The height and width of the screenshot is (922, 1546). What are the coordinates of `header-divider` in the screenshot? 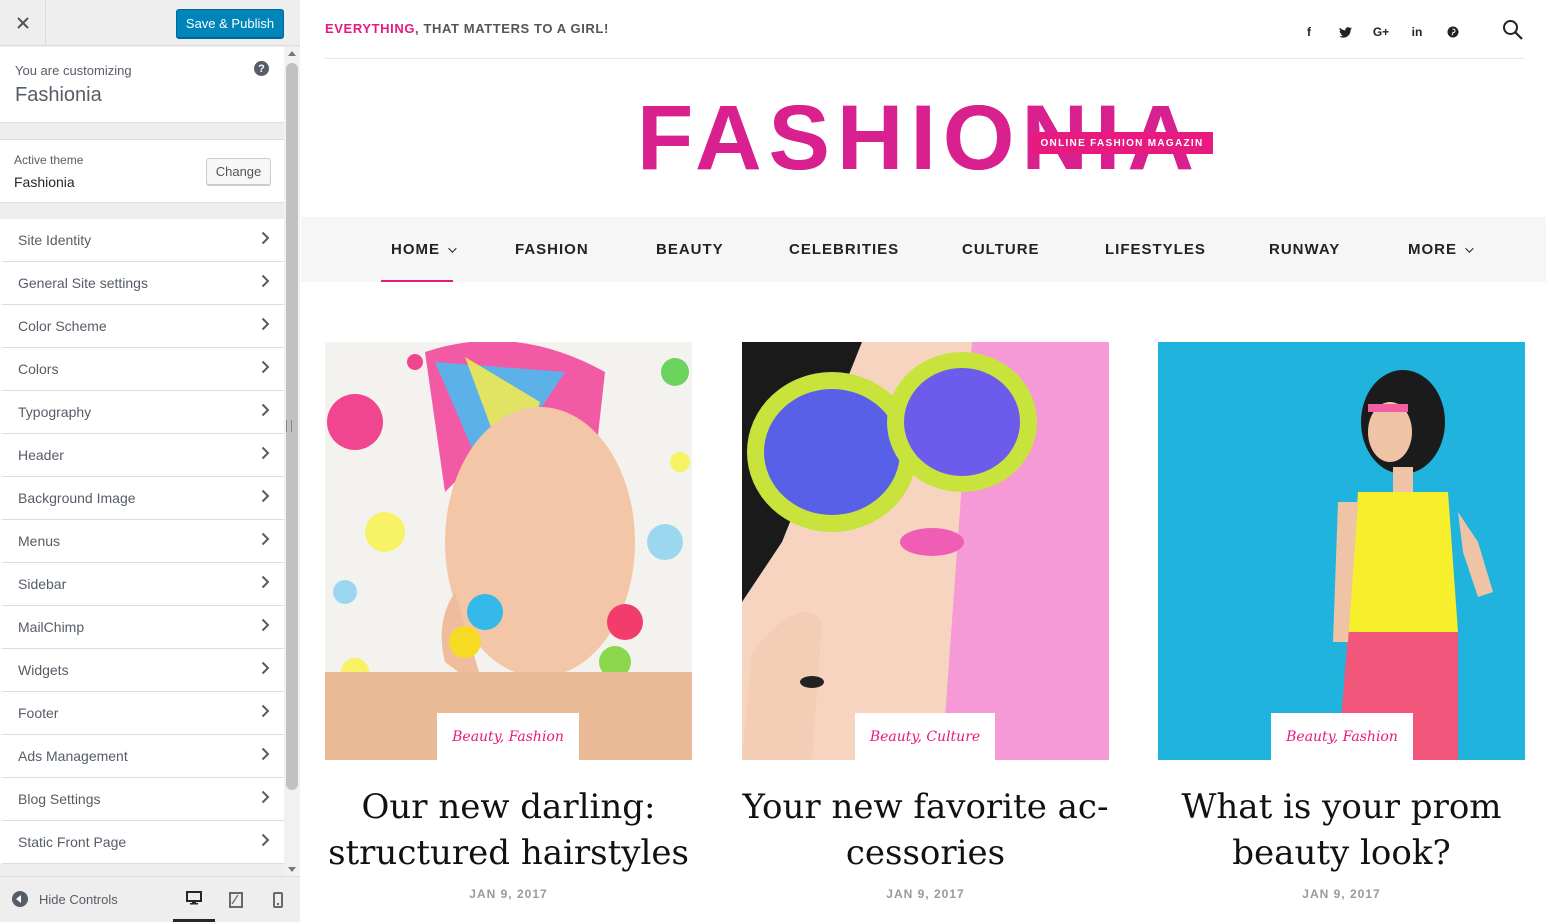 It's located at (925, 58).